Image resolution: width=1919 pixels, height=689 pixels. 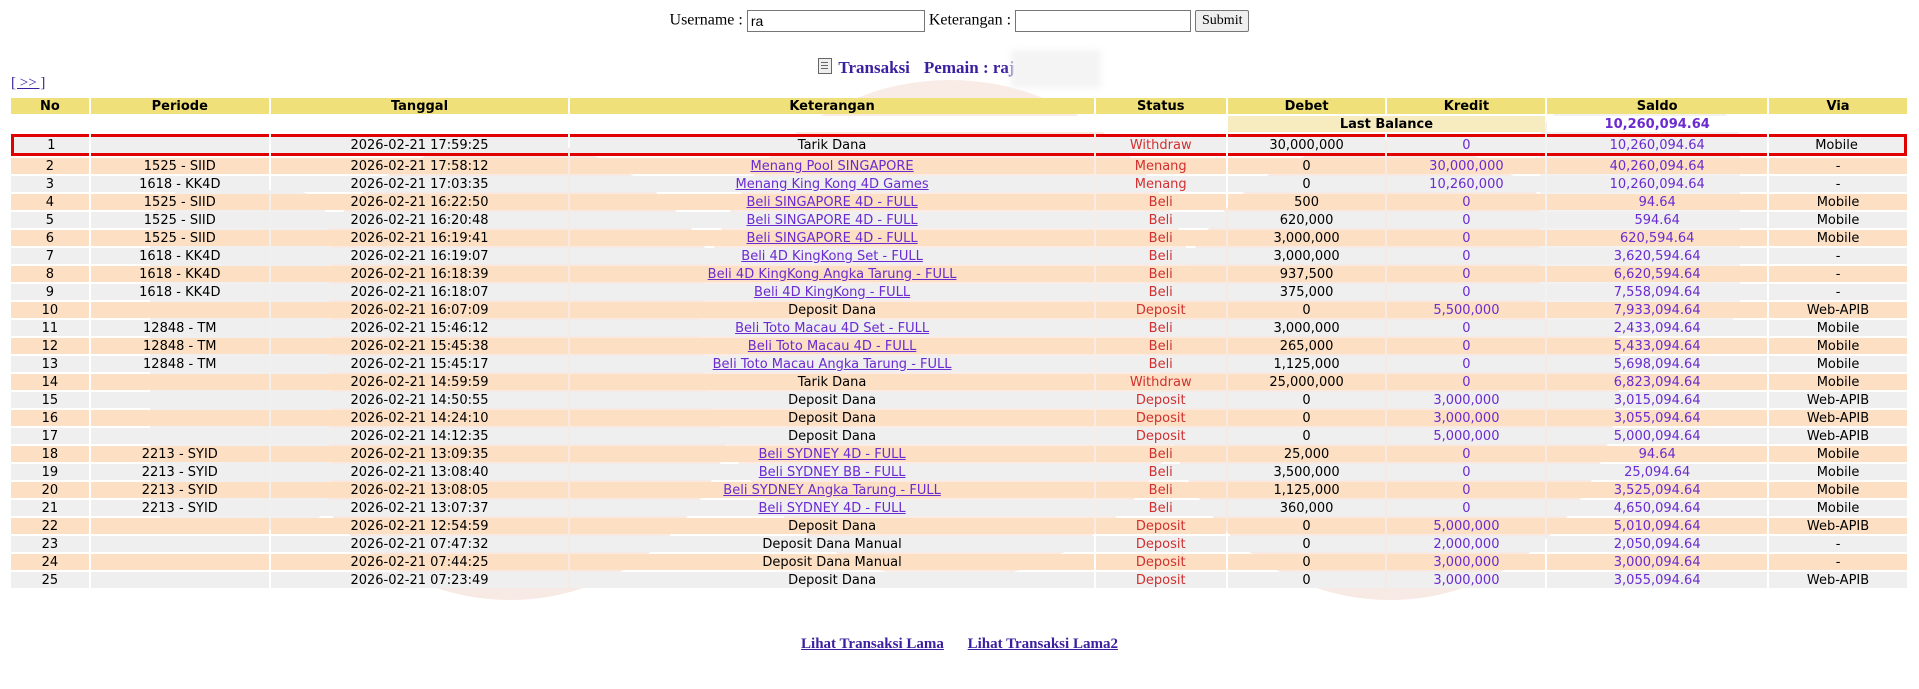 I want to click on cell-tanggal: 2026-02-21 14:12:35, so click(x=419, y=436).